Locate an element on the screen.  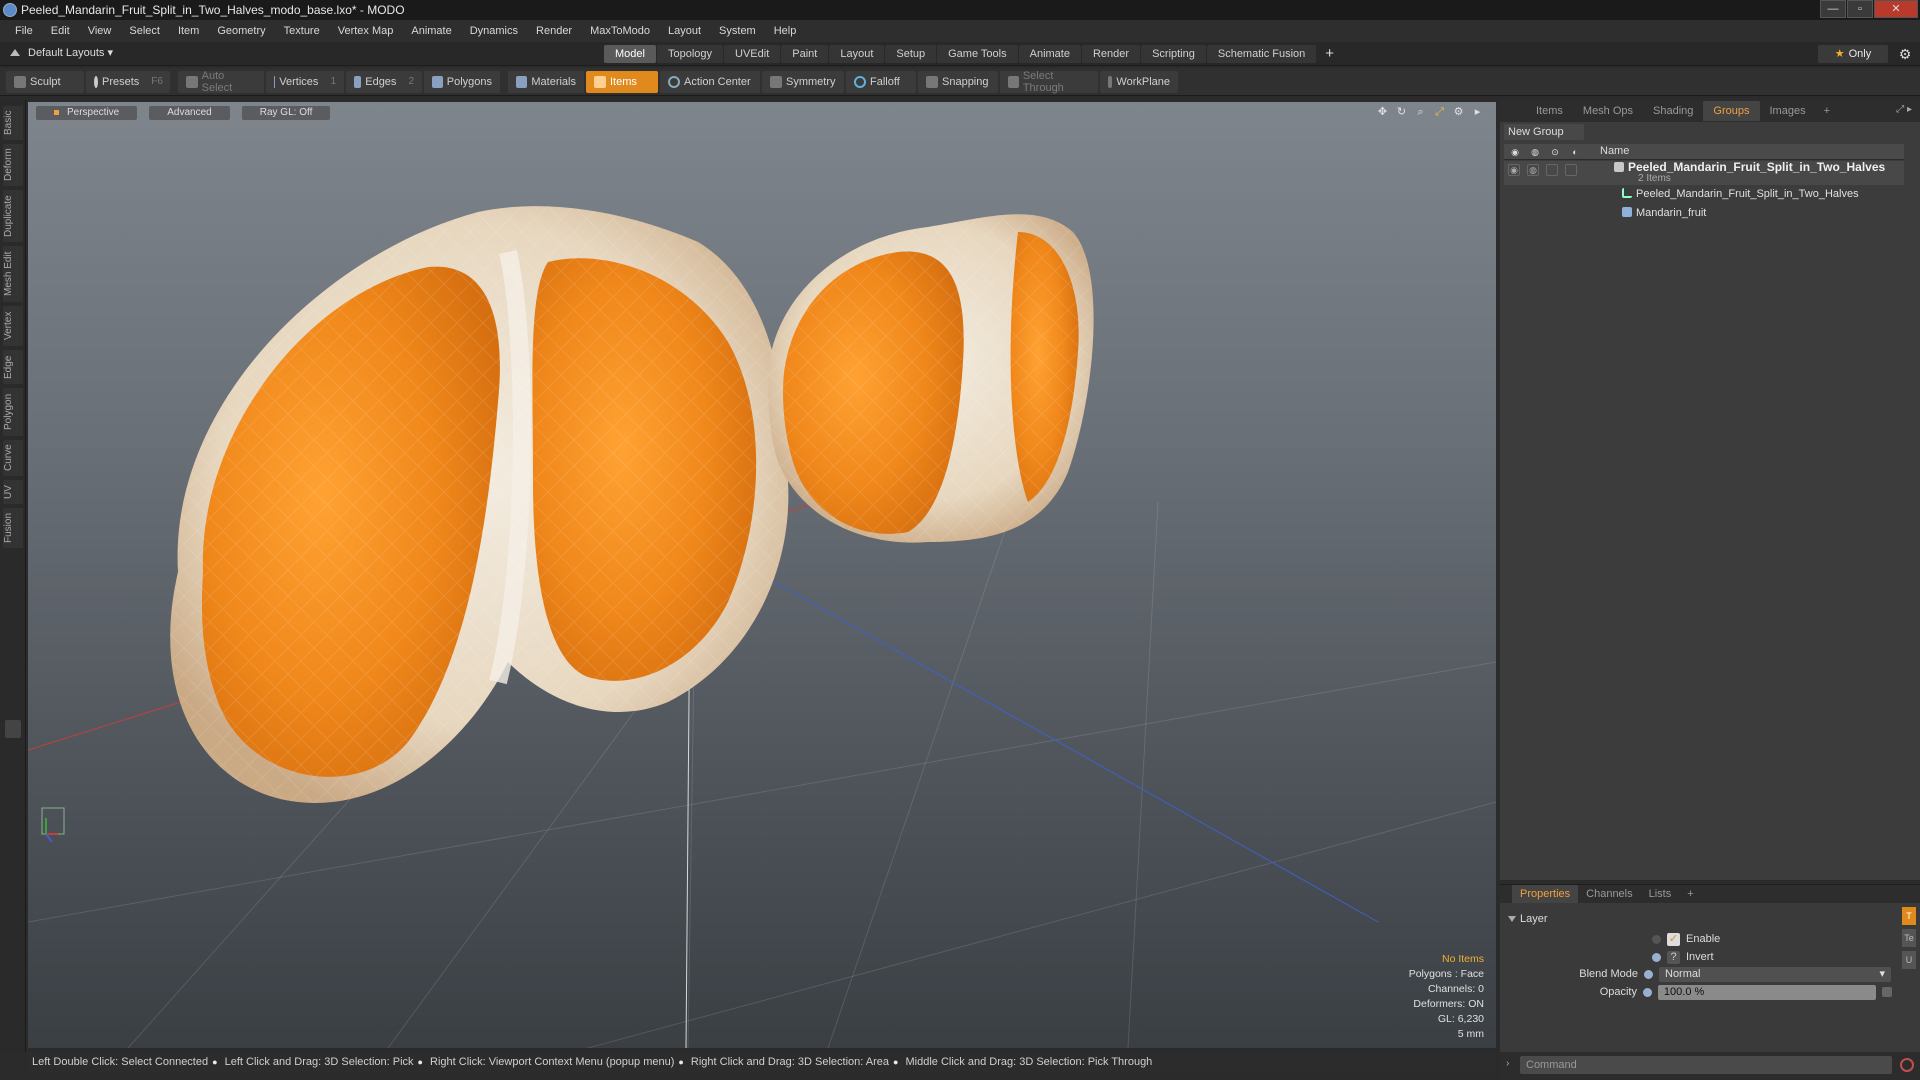
tab-render: Render is located at coordinates (1111, 54).